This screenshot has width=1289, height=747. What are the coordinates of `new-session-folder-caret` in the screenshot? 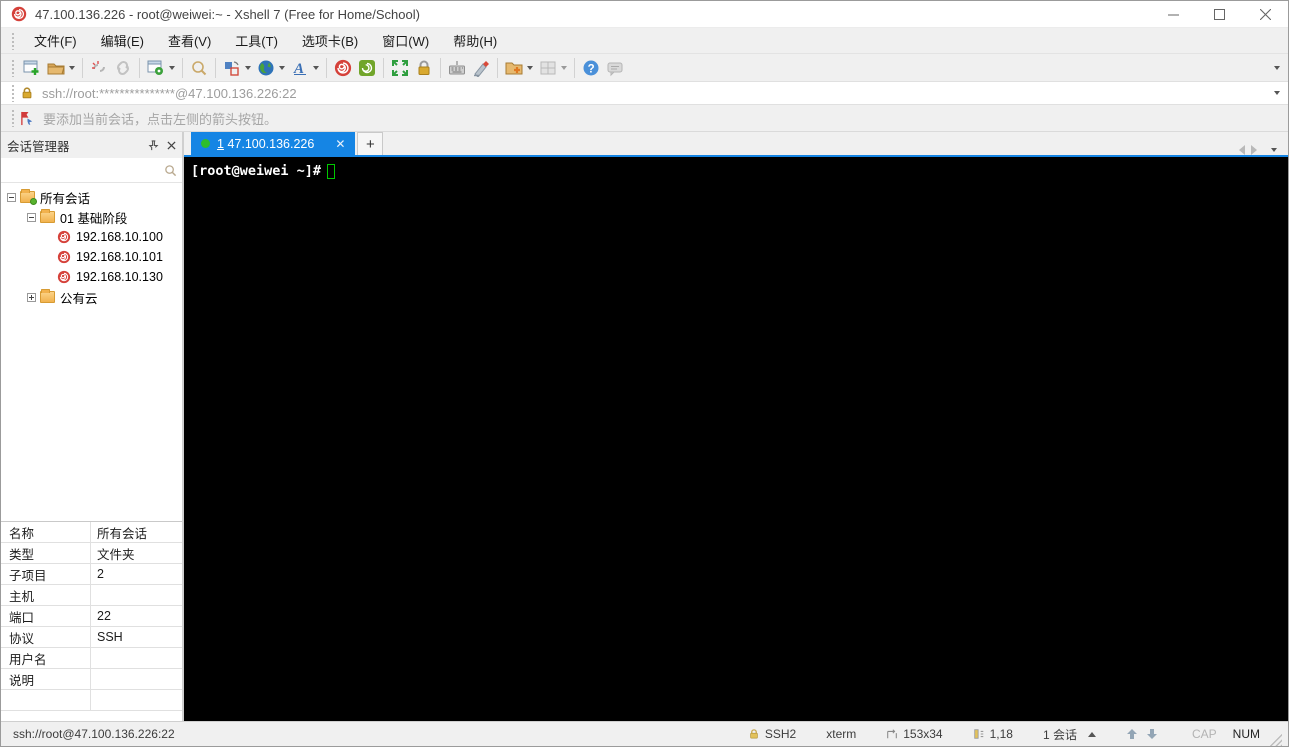 It's located at (530, 67).